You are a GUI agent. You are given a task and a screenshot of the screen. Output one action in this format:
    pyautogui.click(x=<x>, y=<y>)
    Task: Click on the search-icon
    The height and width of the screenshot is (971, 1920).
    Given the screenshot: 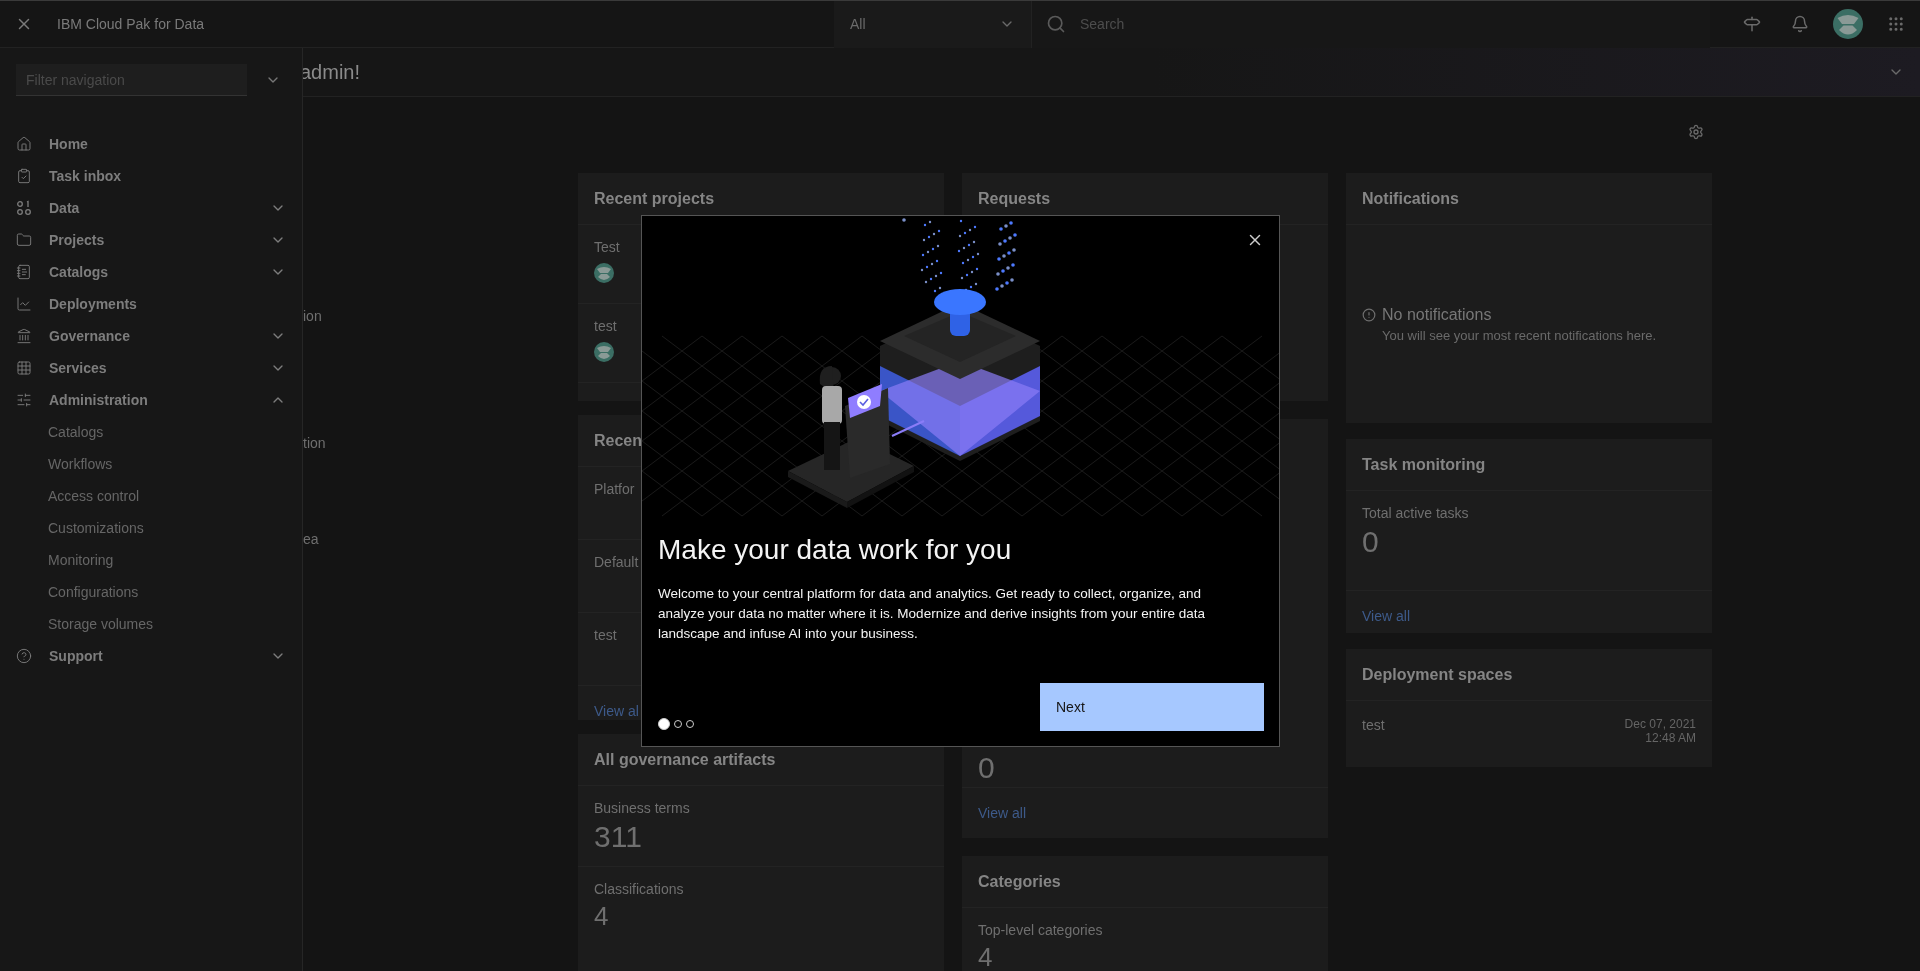 What is the action you would take?
    pyautogui.click(x=1056, y=24)
    